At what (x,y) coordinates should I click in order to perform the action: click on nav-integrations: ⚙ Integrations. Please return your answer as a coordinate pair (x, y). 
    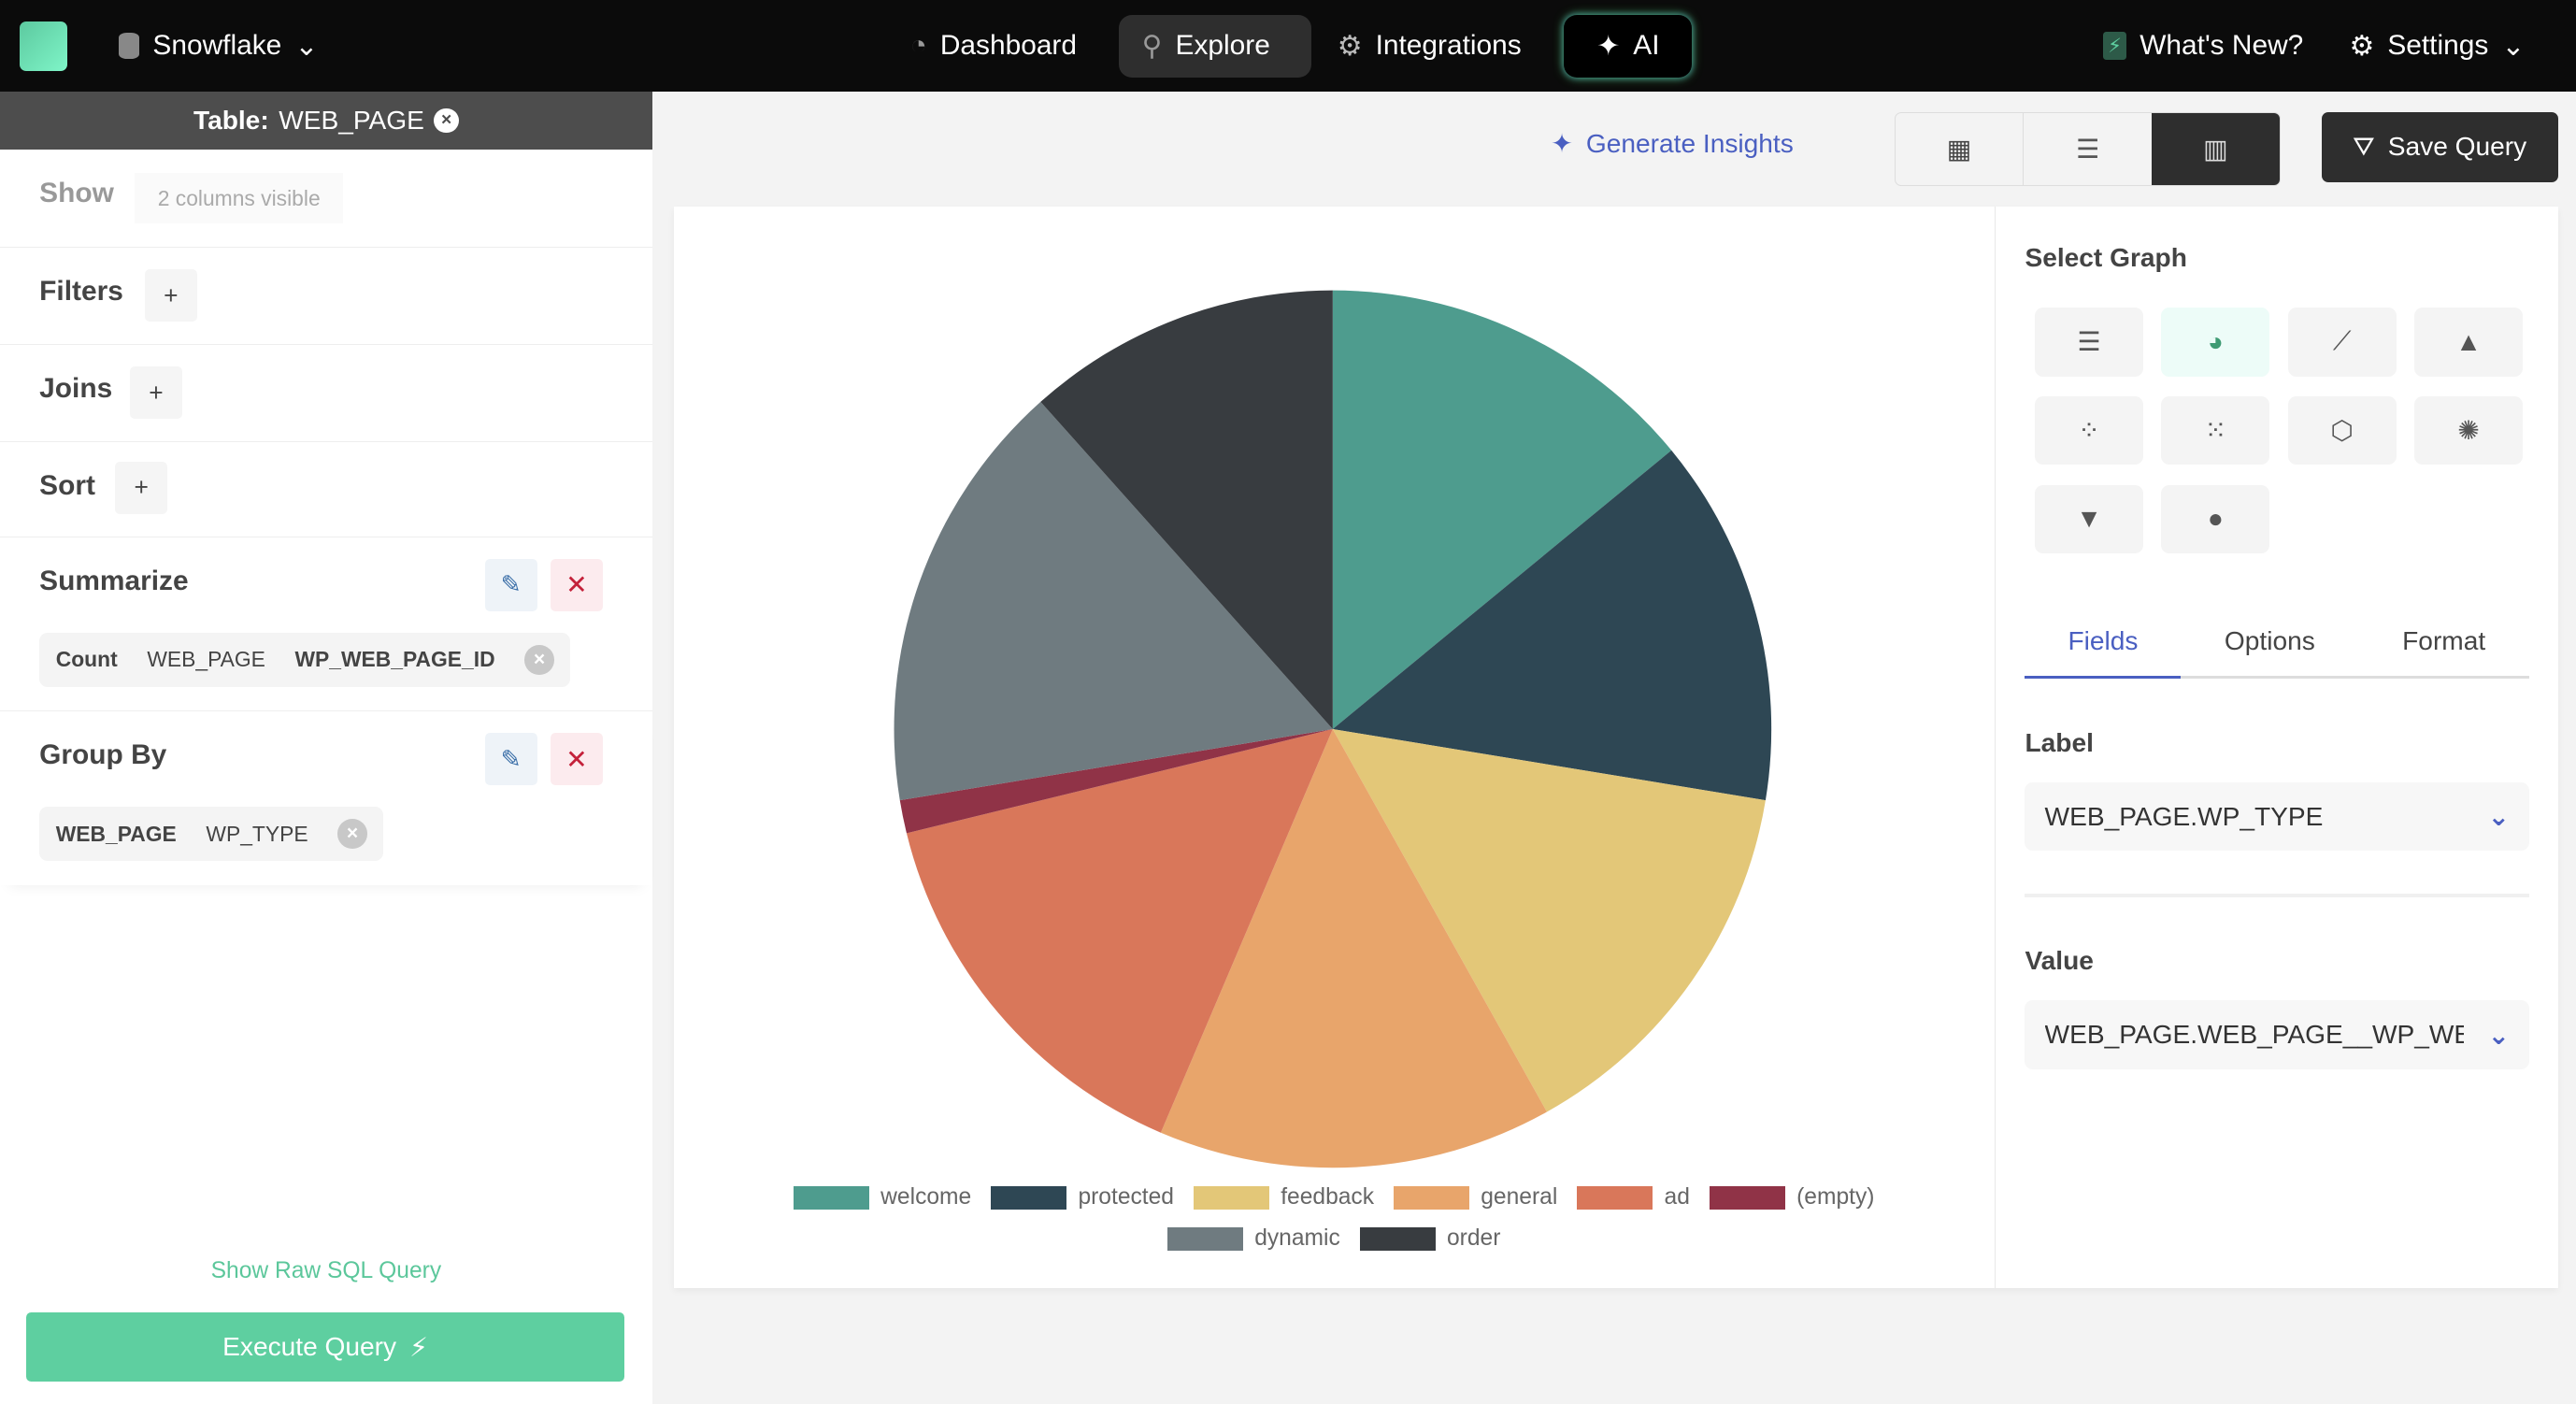
    Looking at the image, I should click on (1429, 46).